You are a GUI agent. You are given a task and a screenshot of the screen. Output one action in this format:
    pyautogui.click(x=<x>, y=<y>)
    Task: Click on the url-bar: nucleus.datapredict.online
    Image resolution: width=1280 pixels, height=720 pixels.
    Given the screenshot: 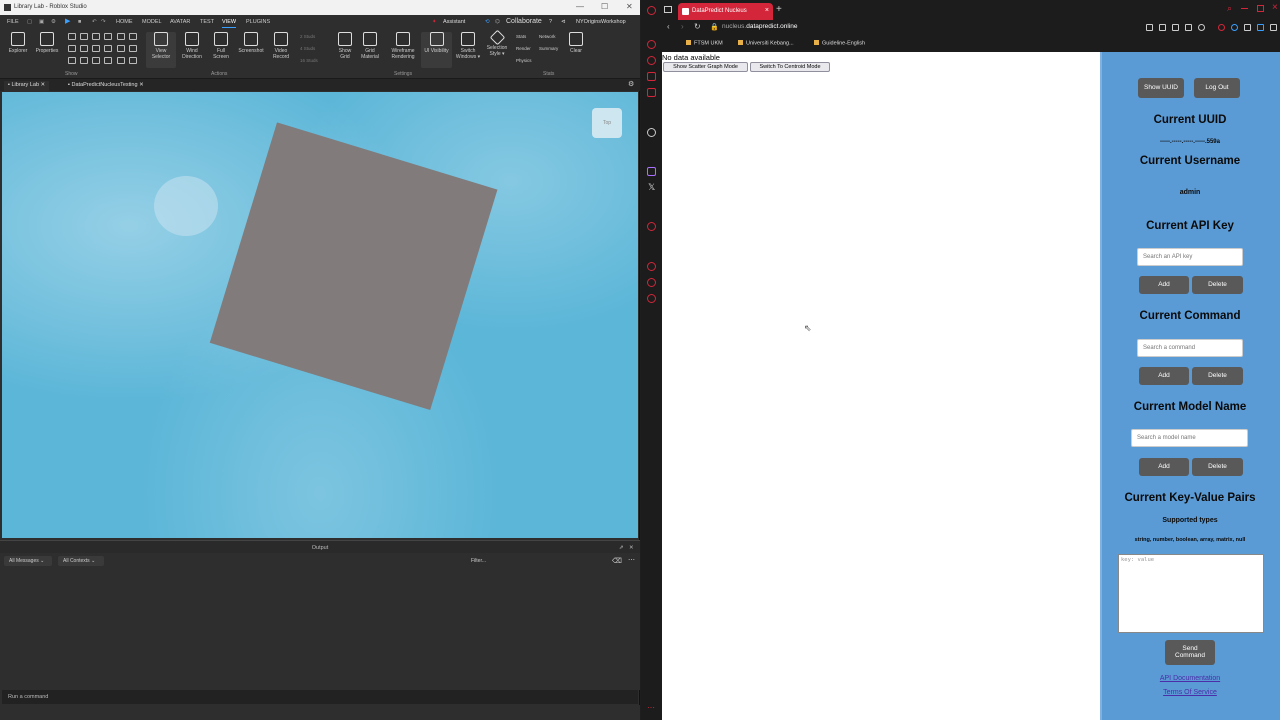 What is the action you would take?
    pyautogui.click(x=760, y=26)
    